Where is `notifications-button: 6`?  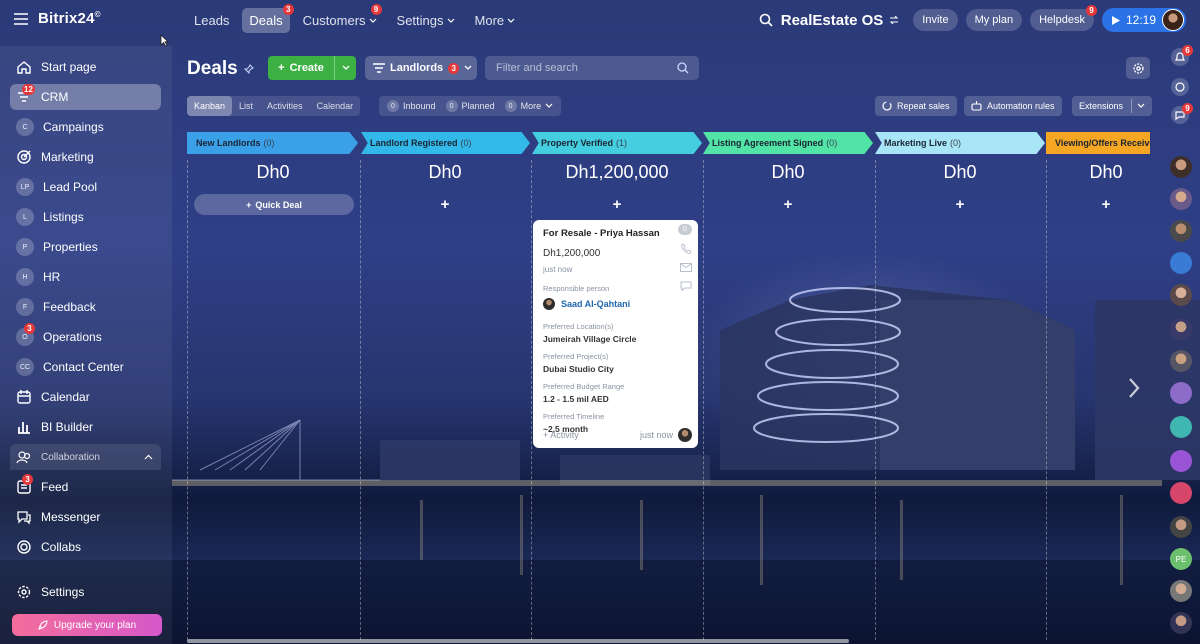 notifications-button: 6 is located at coordinates (1182, 58).